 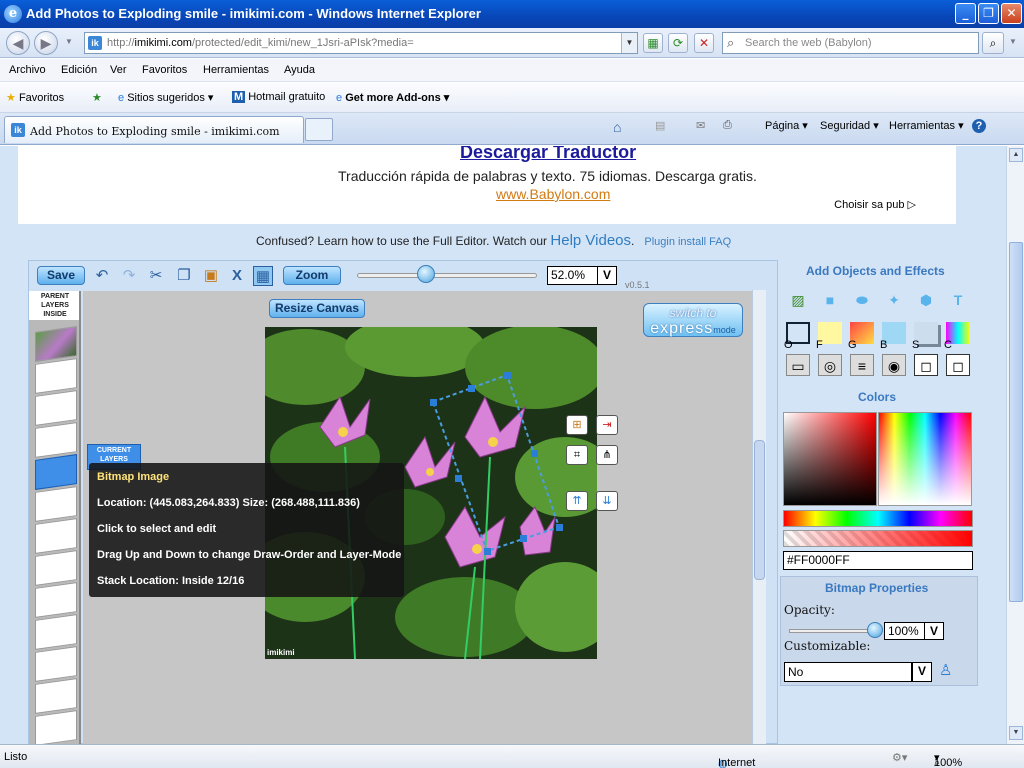 What do you see at coordinates (577, 455) in the screenshot?
I see `crop-icon: ⌗` at bounding box center [577, 455].